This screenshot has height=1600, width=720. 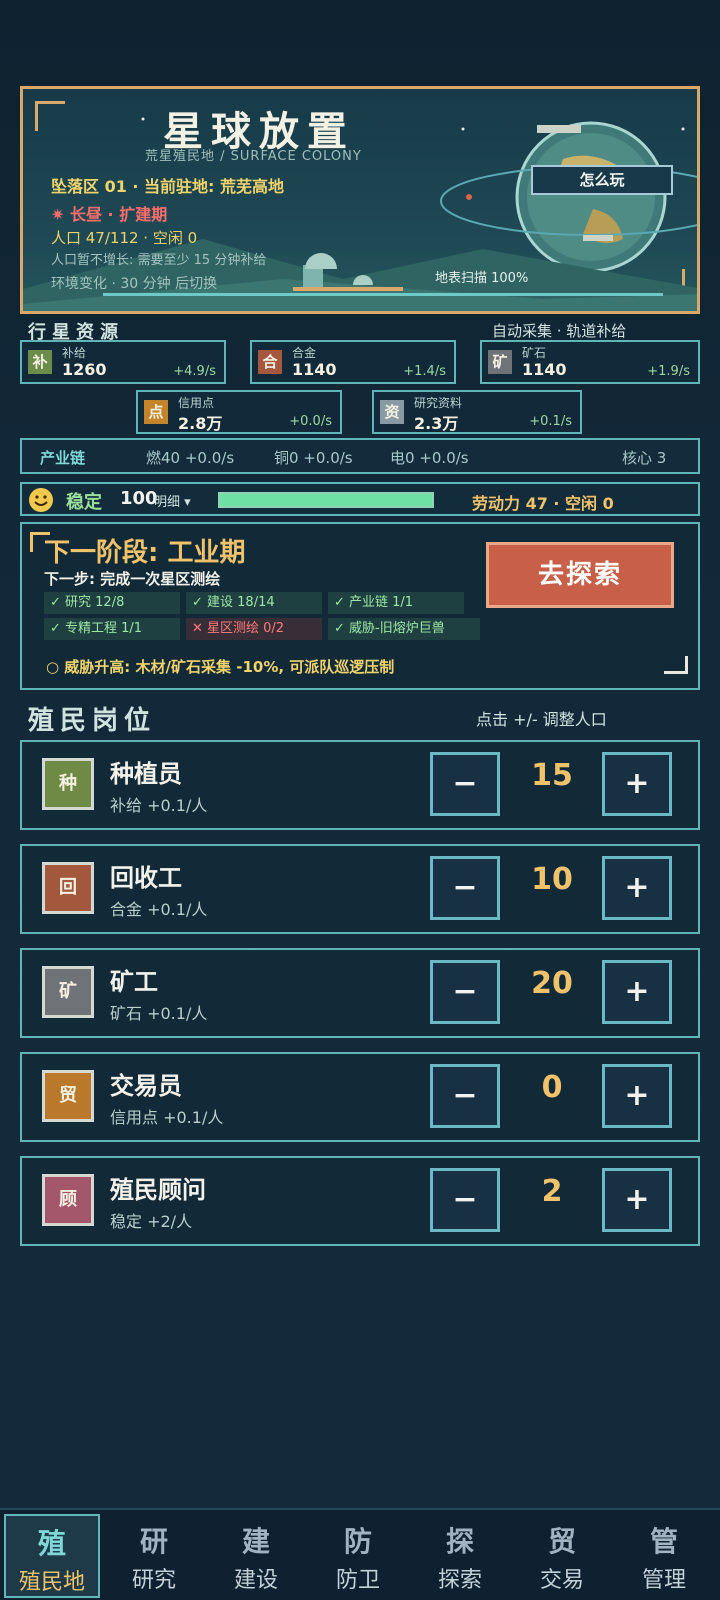 What do you see at coordinates (200, 423) in the screenshot?
I see `resource-value: 2.8万` at bounding box center [200, 423].